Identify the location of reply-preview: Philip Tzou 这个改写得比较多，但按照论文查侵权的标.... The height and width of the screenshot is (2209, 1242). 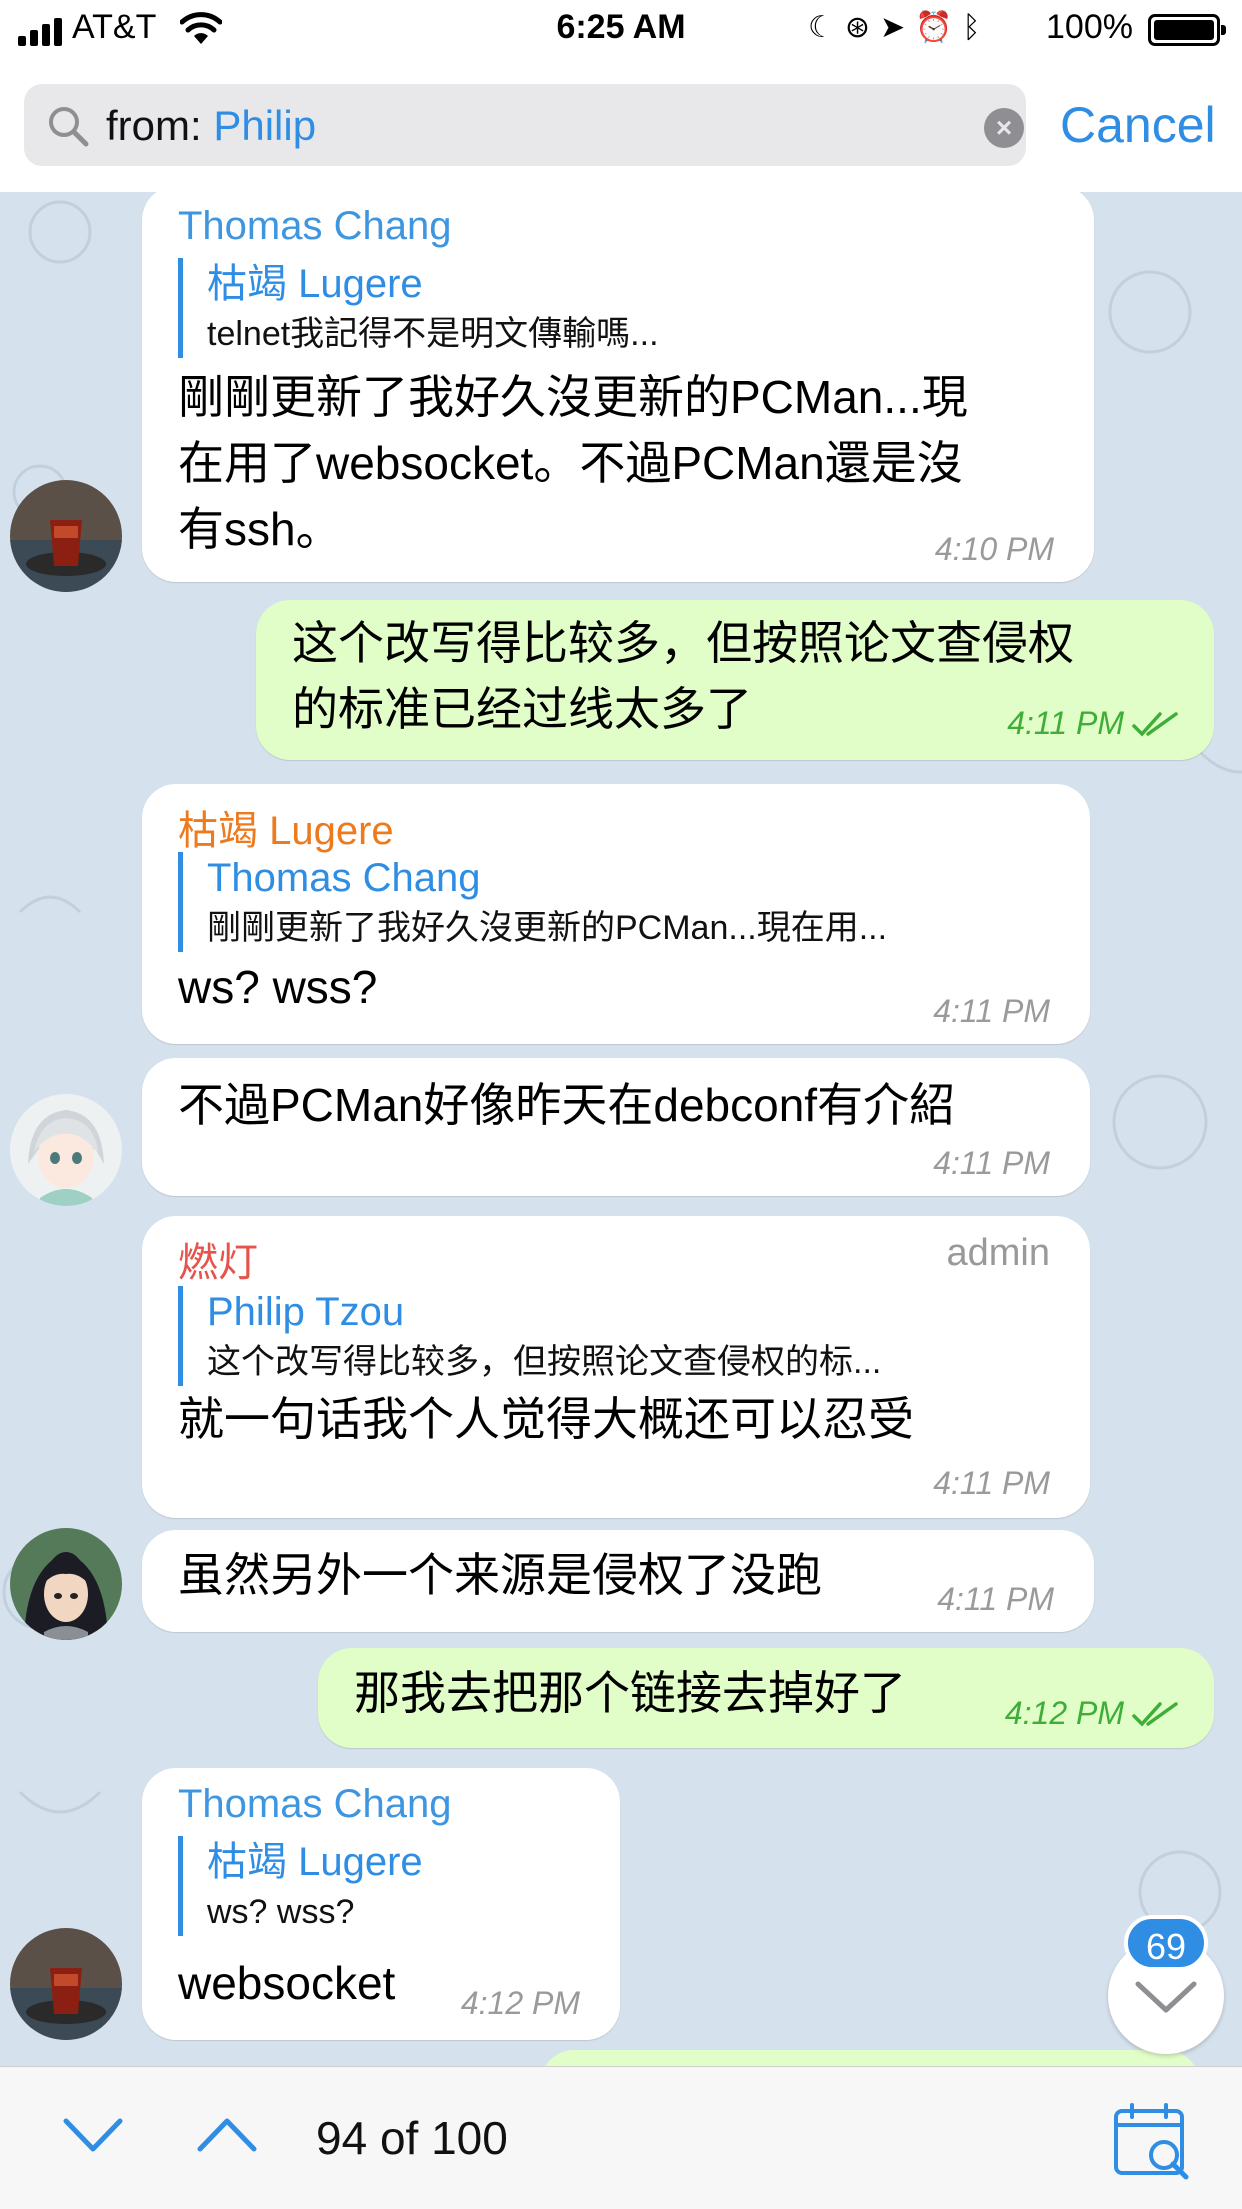
(622, 1336).